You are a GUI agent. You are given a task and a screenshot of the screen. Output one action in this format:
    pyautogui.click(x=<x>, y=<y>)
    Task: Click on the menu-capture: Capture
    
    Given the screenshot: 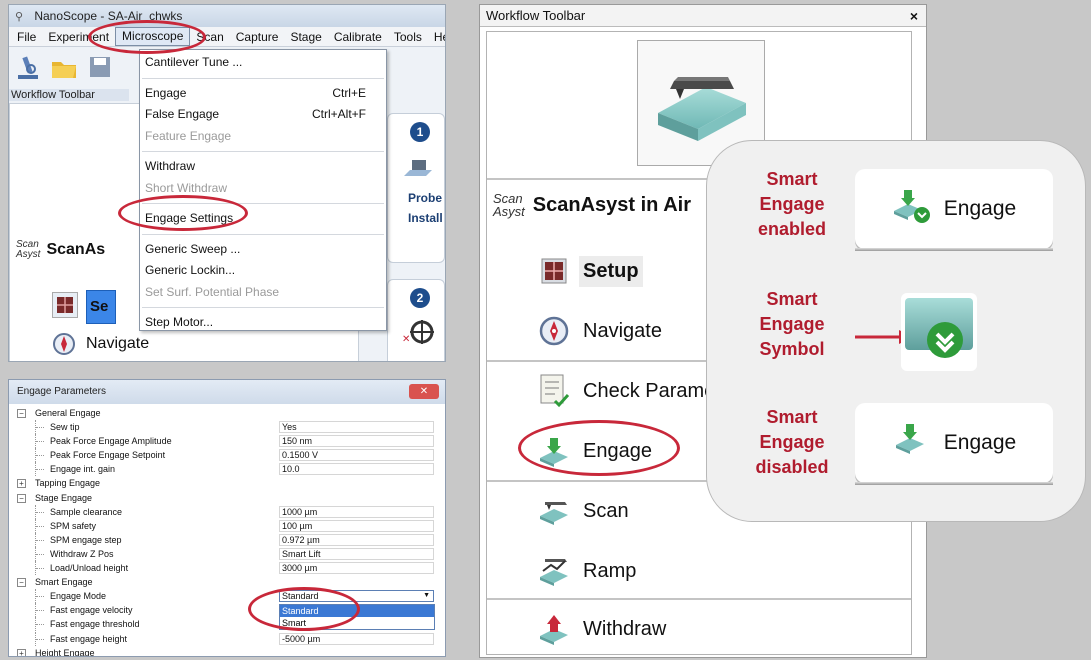 What is the action you would take?
    pyautogui.click(x=257, y=36)
    